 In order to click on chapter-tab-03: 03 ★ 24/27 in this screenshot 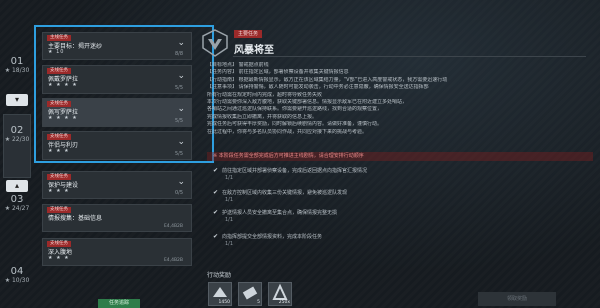, I will do `click(17, 212)`.